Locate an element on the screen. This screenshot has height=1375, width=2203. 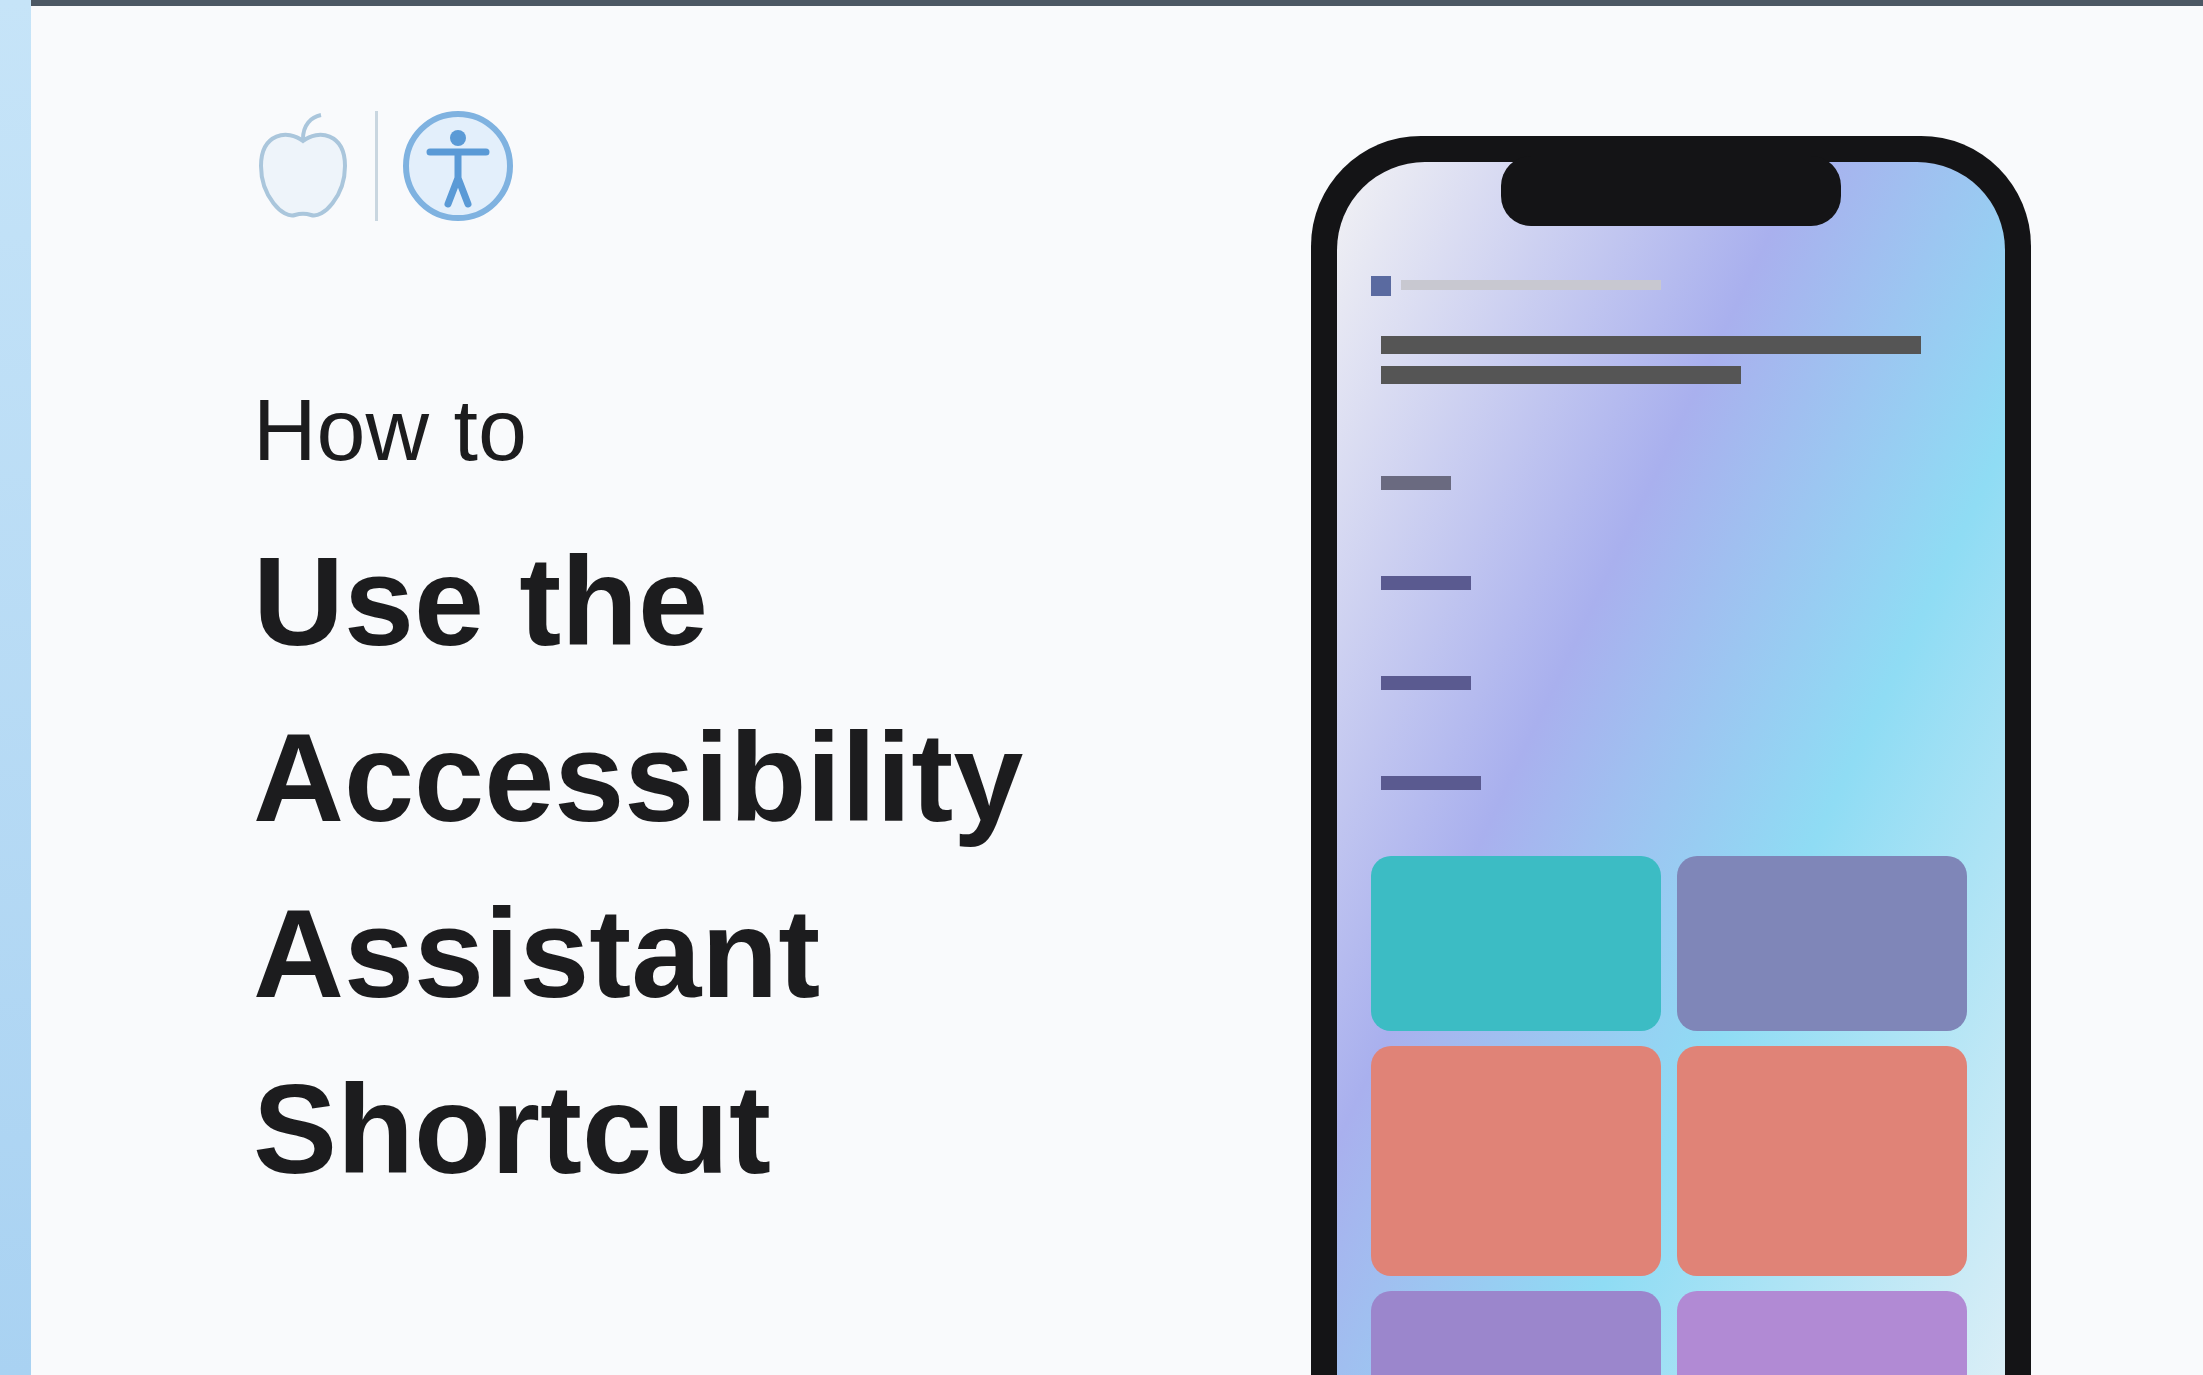
person-in-circle-icon is located at coordinates (458, 166).